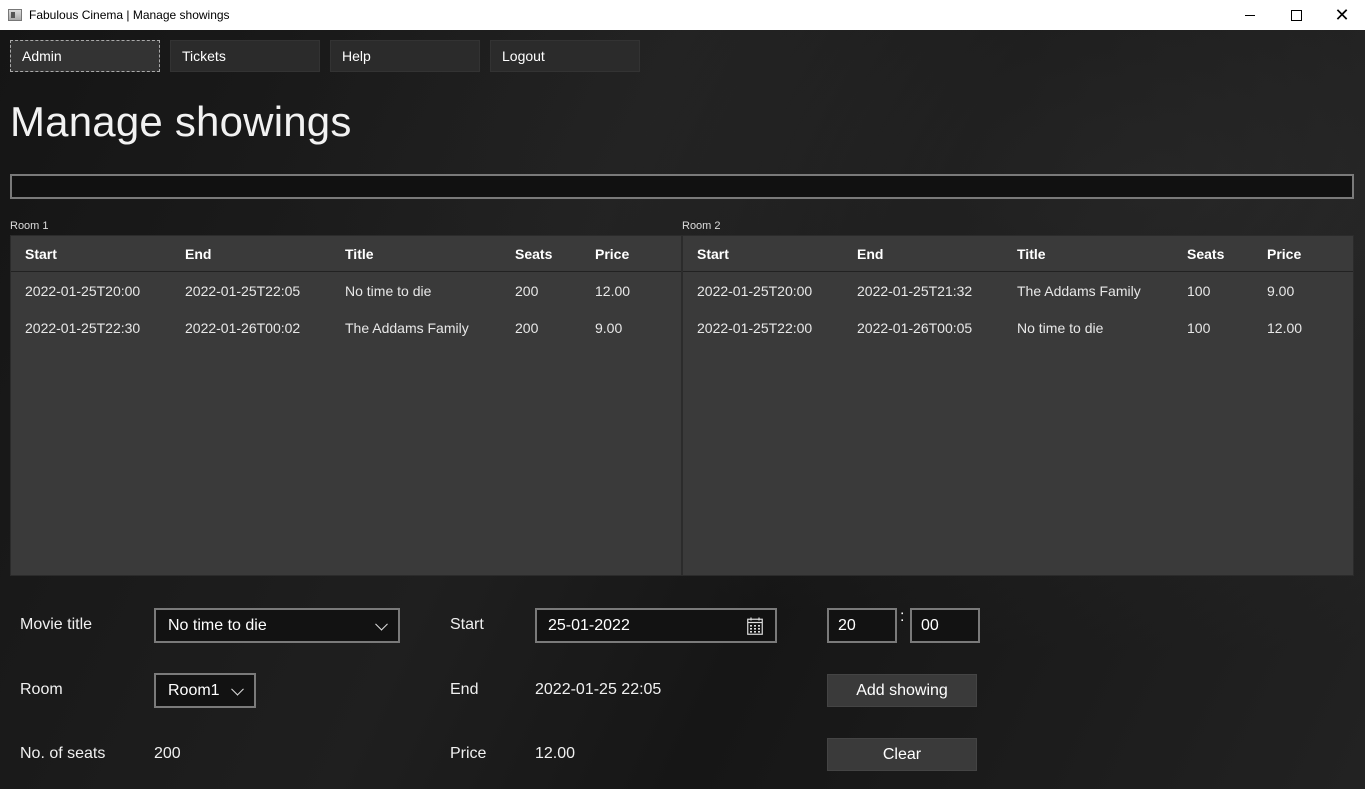 Image resolution: width=1365 pixels, height=789 pixels. What do you see at coordinates (15, 15) in the screenshot?
I see `app-icon` at bounding box center [15, 15].